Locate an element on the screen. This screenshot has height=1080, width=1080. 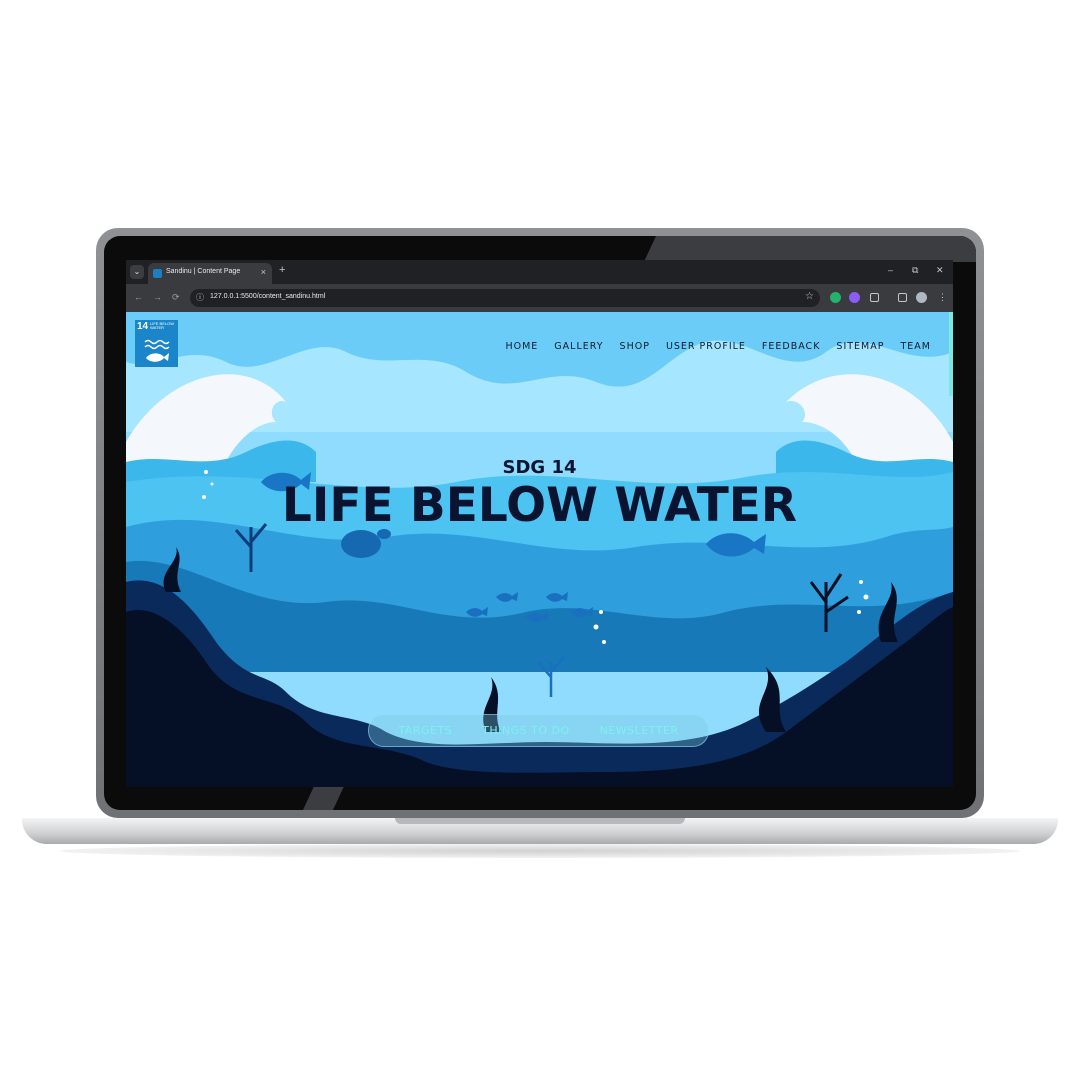
forward-icon: → is located at coordinates (157, 297).